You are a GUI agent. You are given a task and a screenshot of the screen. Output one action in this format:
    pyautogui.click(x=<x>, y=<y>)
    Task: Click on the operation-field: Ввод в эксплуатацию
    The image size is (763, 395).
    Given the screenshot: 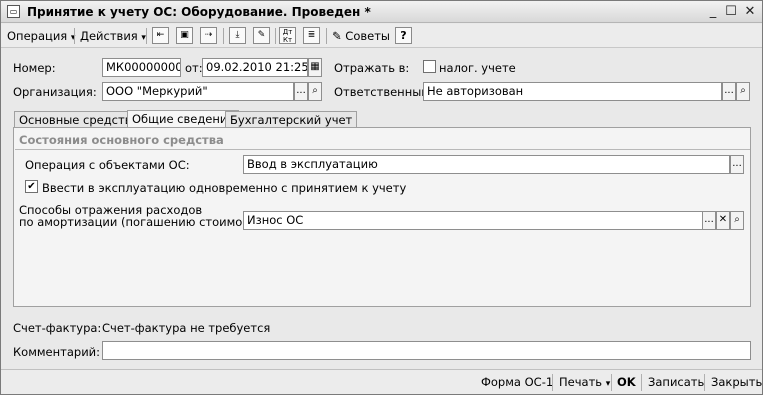 What is the action you would take?
    pyautogui.click(x=486, y=164)
    